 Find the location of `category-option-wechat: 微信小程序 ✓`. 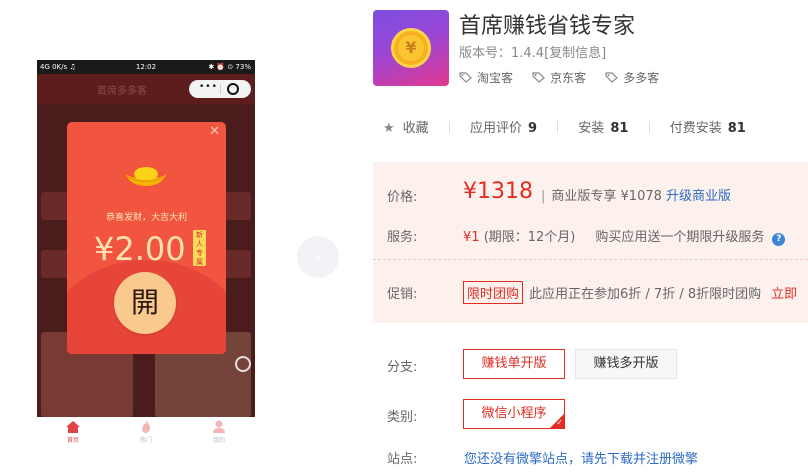

category-option-wechat: 微信小程序 ✓ is located at coordinates (514, 414).